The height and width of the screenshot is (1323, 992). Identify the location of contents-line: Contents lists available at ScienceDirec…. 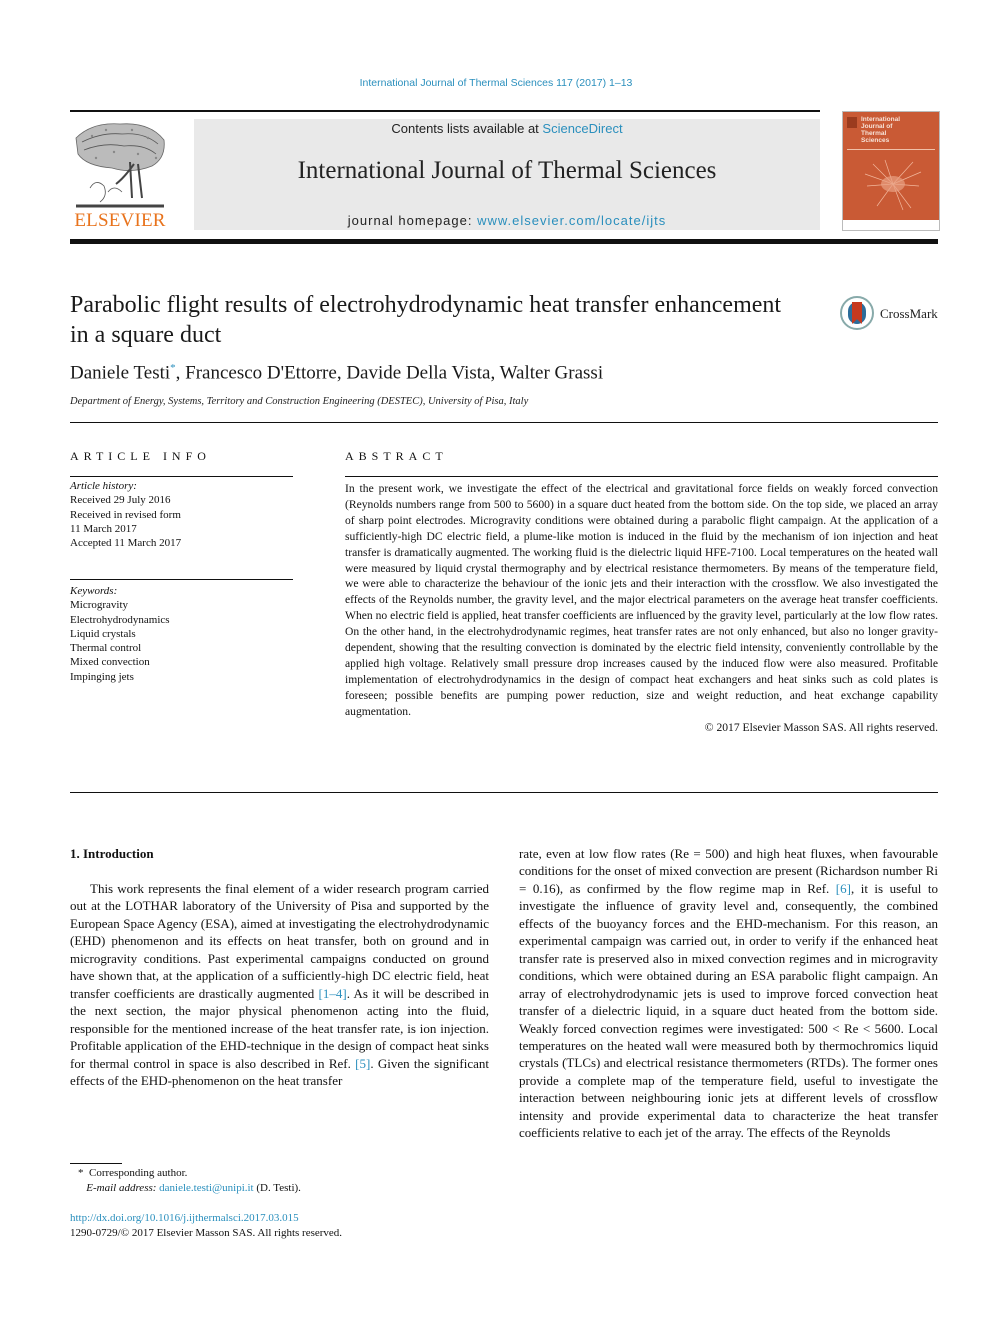
(507, 128).